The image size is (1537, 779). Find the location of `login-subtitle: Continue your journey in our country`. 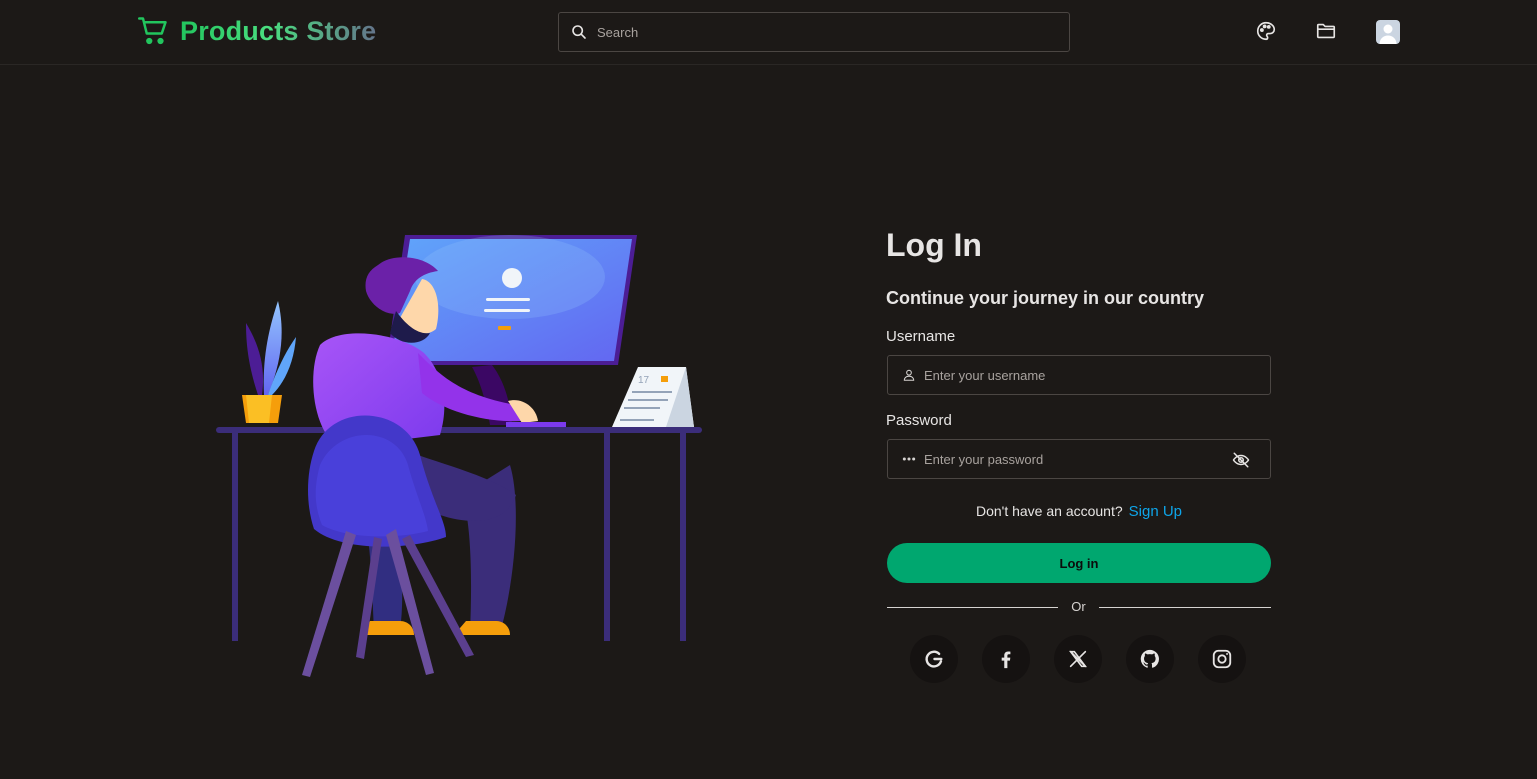

login-subtitle: Continue your journey in our country is located at coordinates (1045, 298).